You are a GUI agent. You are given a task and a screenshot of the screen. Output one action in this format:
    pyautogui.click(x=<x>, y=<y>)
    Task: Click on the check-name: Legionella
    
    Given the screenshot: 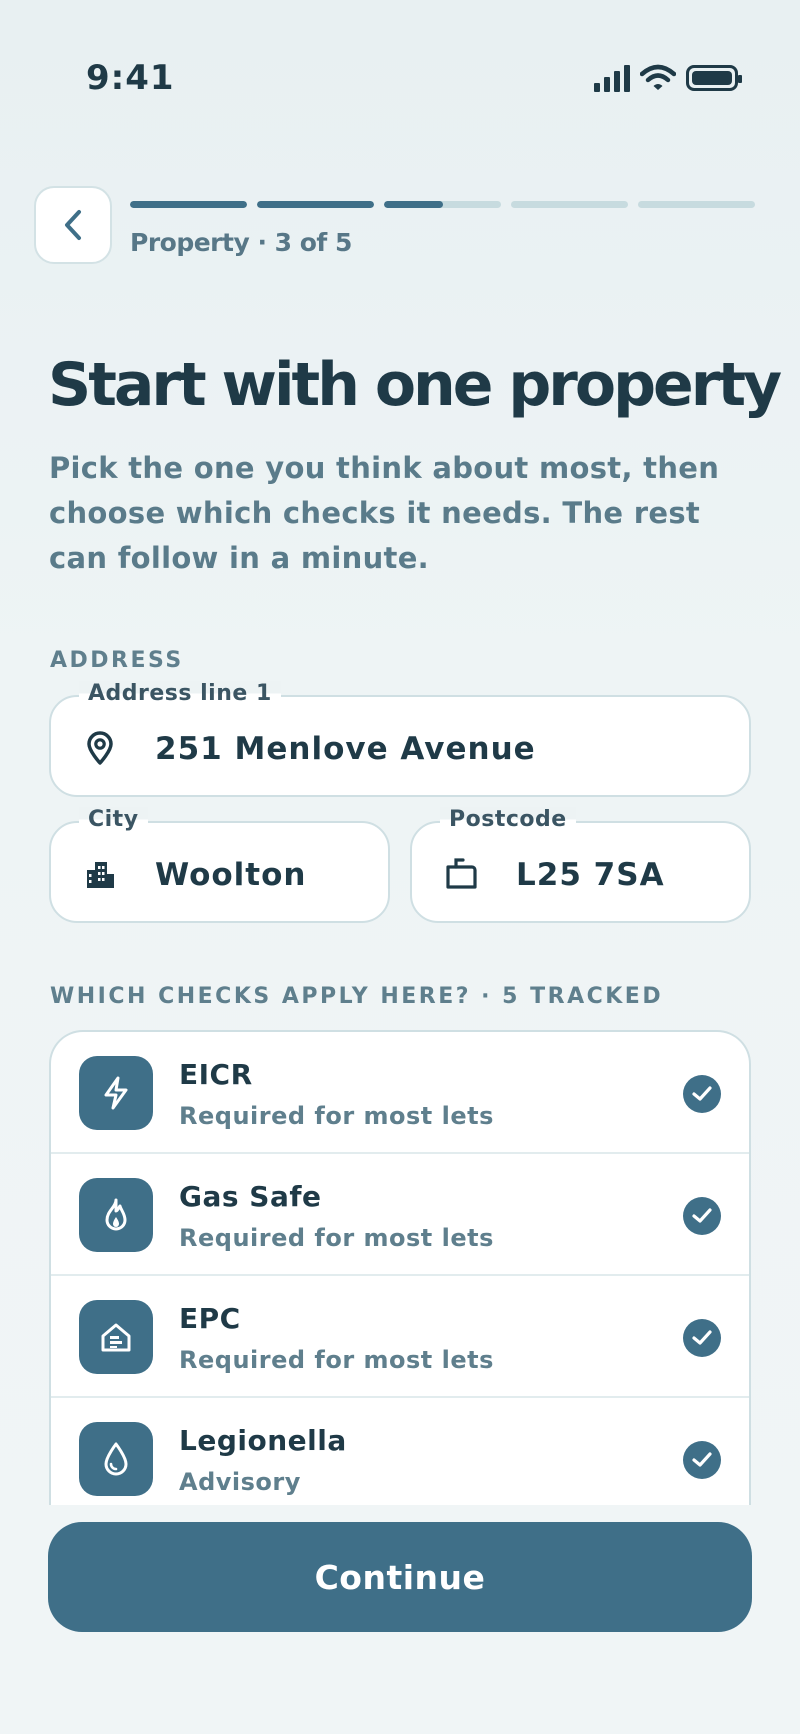 What is the action you would take?
    pyautogui.click(x=263, y=1440)
    